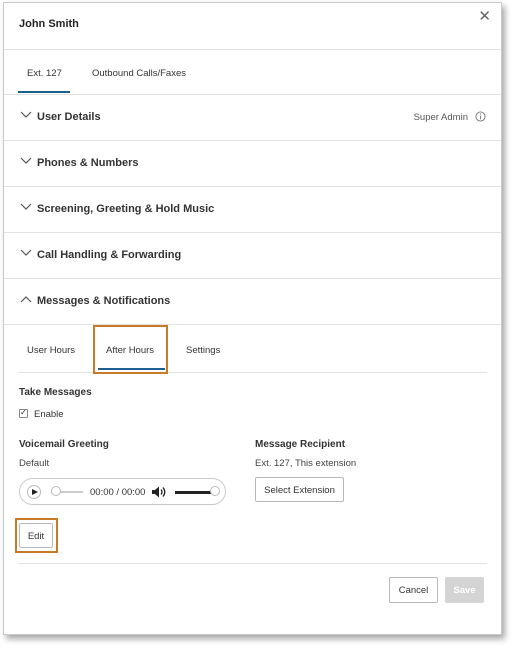  Describe the element at coordinates (413, 590) in the screenshot. I see `cancel-button: Cancel` at that location.